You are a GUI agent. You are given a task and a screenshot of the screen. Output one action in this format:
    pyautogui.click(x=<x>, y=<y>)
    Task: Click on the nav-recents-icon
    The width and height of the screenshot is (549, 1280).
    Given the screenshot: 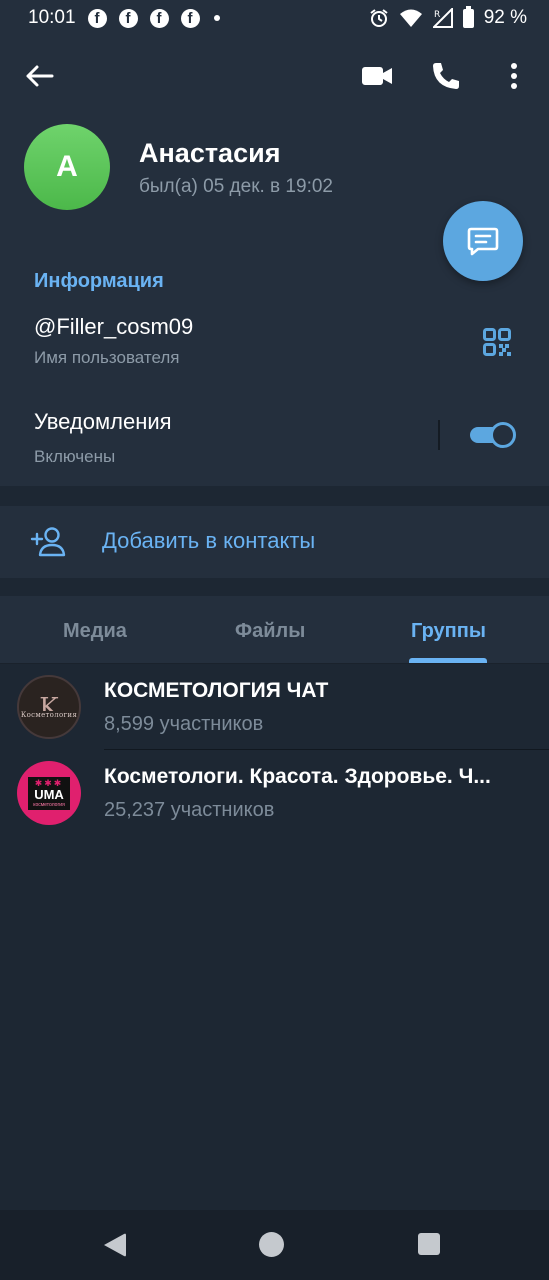 What is the action you would take?
    pyautogui.click(x=429, y=1244)
    